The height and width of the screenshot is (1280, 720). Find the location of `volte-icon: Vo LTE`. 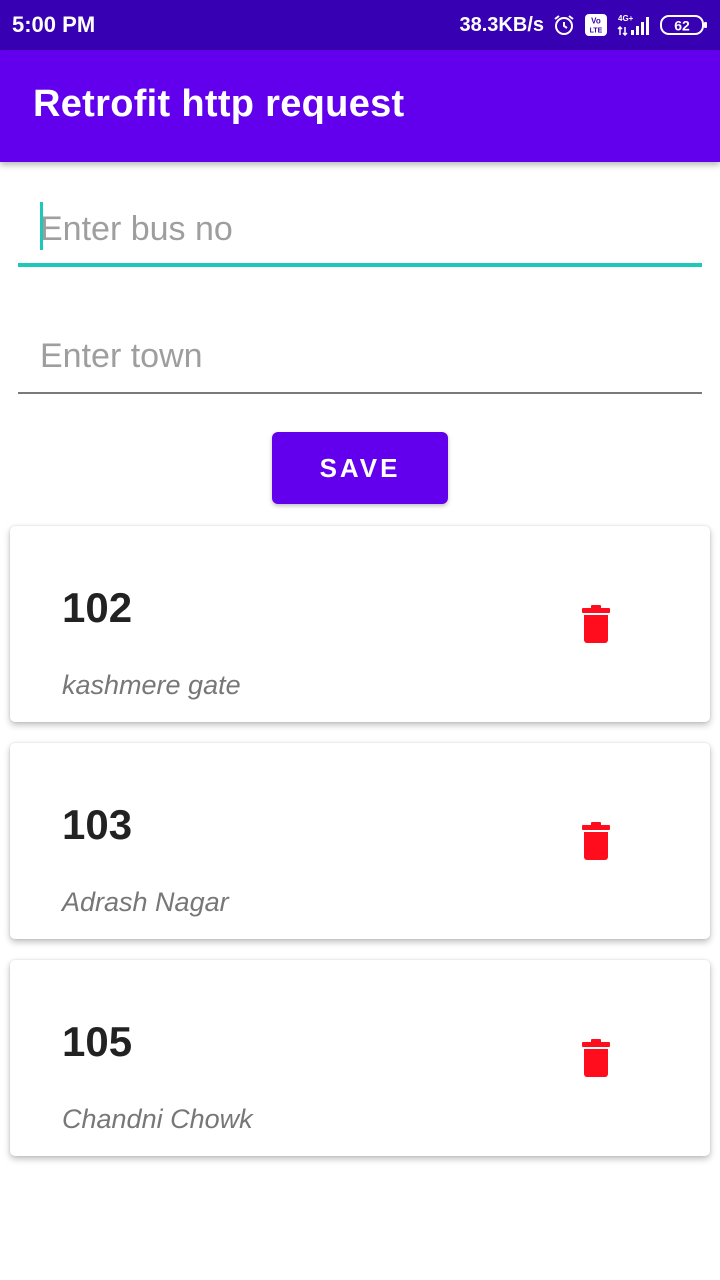

volte-icon: Vo LTE is located at coordinates (596, 25).